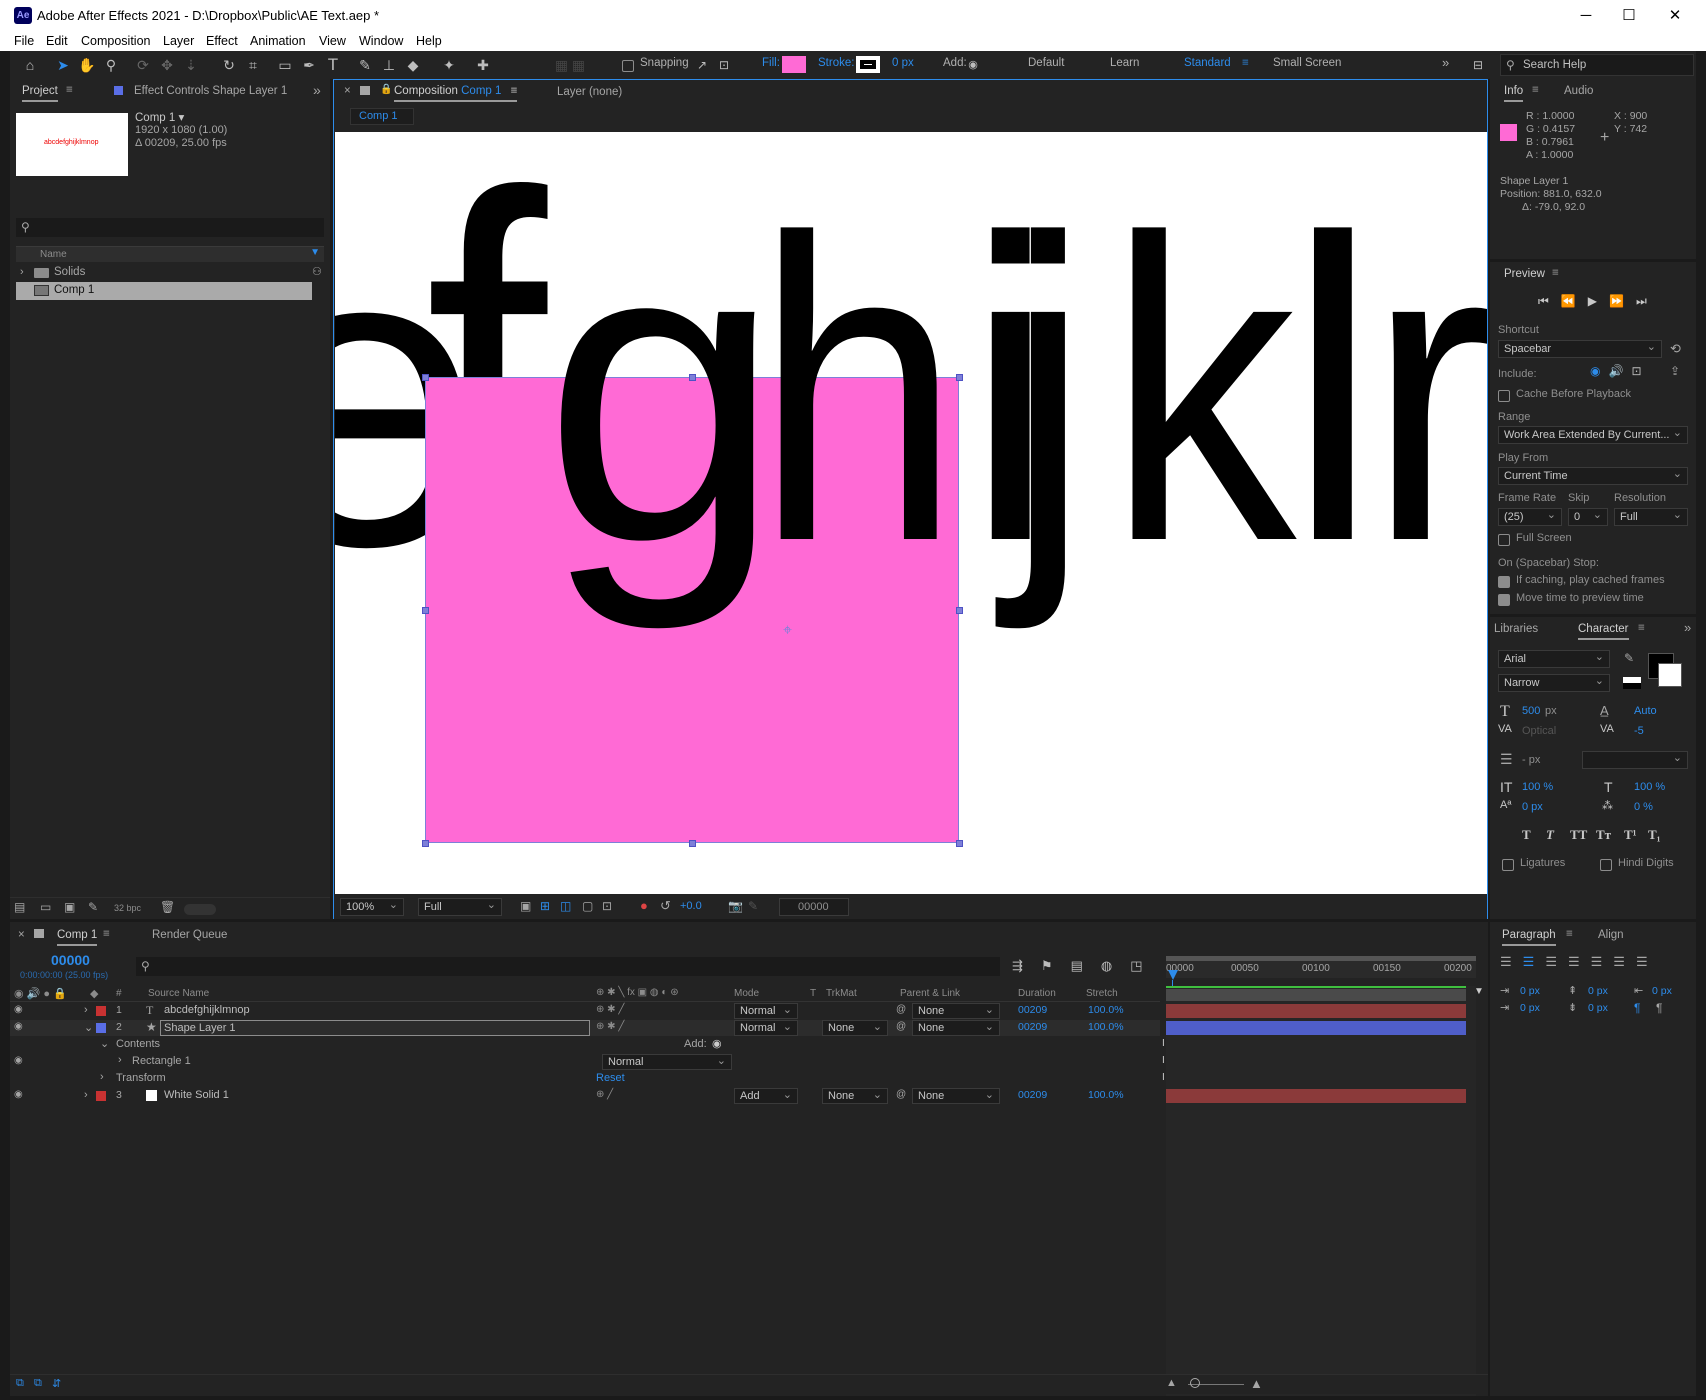  I want to click on rect-blend-dropdown: Normal, so click(667, 1062).